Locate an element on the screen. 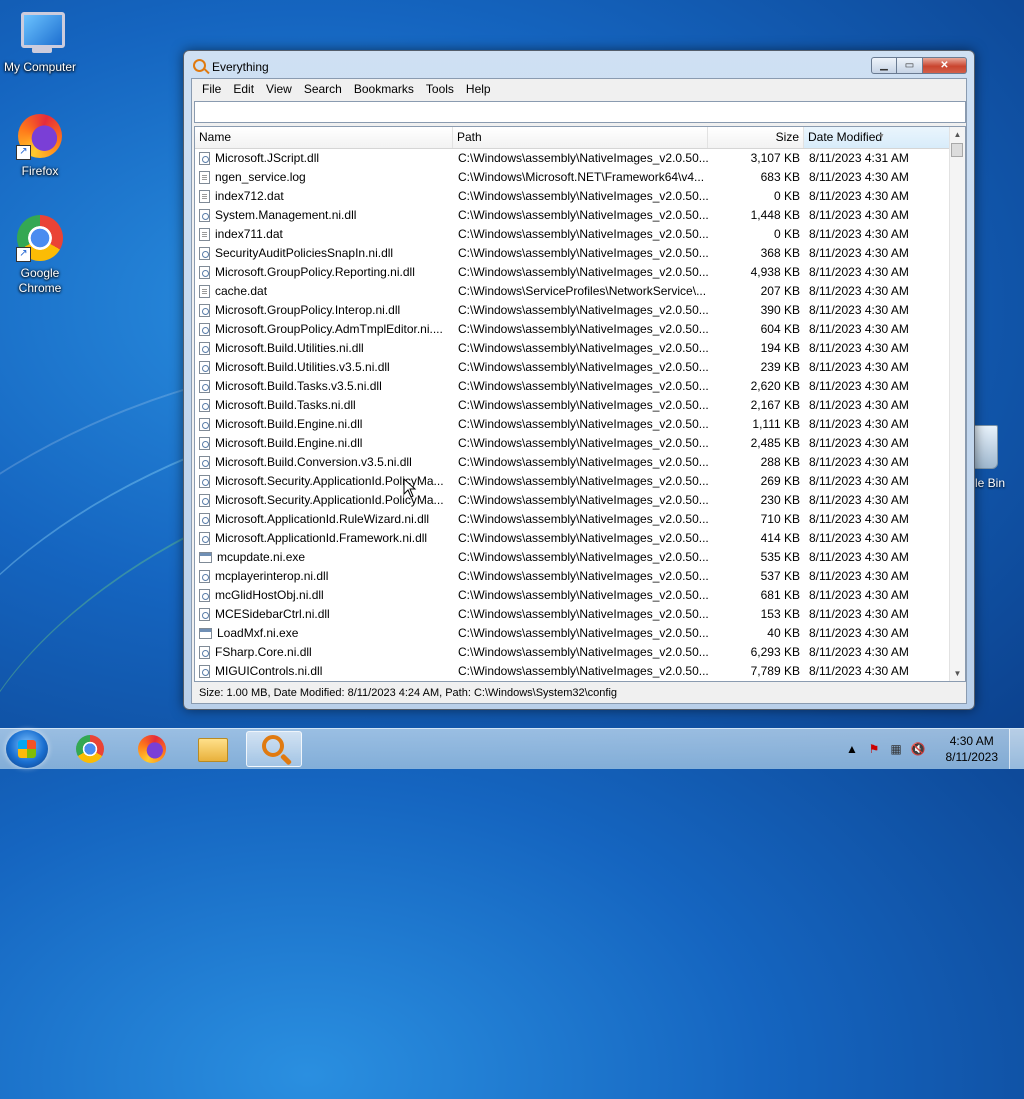 This screenshot has height=1099, width=1024. exe-file-icon is located at coordinates (205, 633).